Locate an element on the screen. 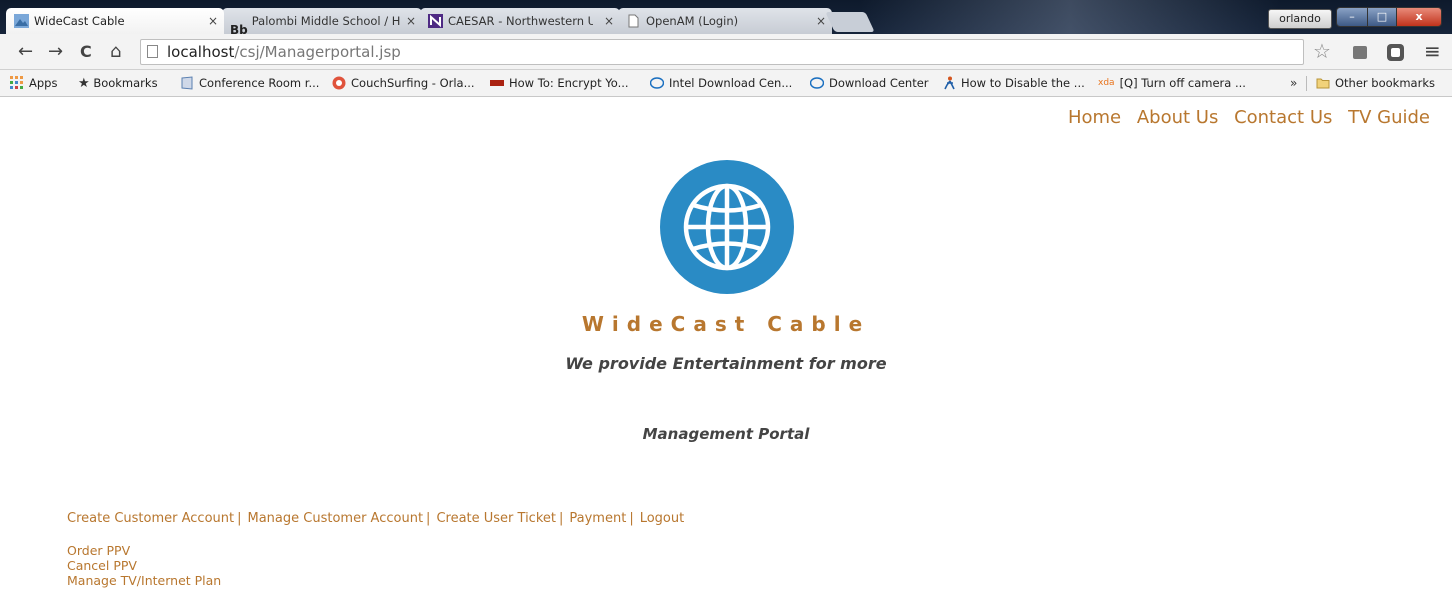 This screenshot has height=595, width=1452. page-favicon-icon is located at coordinates (633, 21).